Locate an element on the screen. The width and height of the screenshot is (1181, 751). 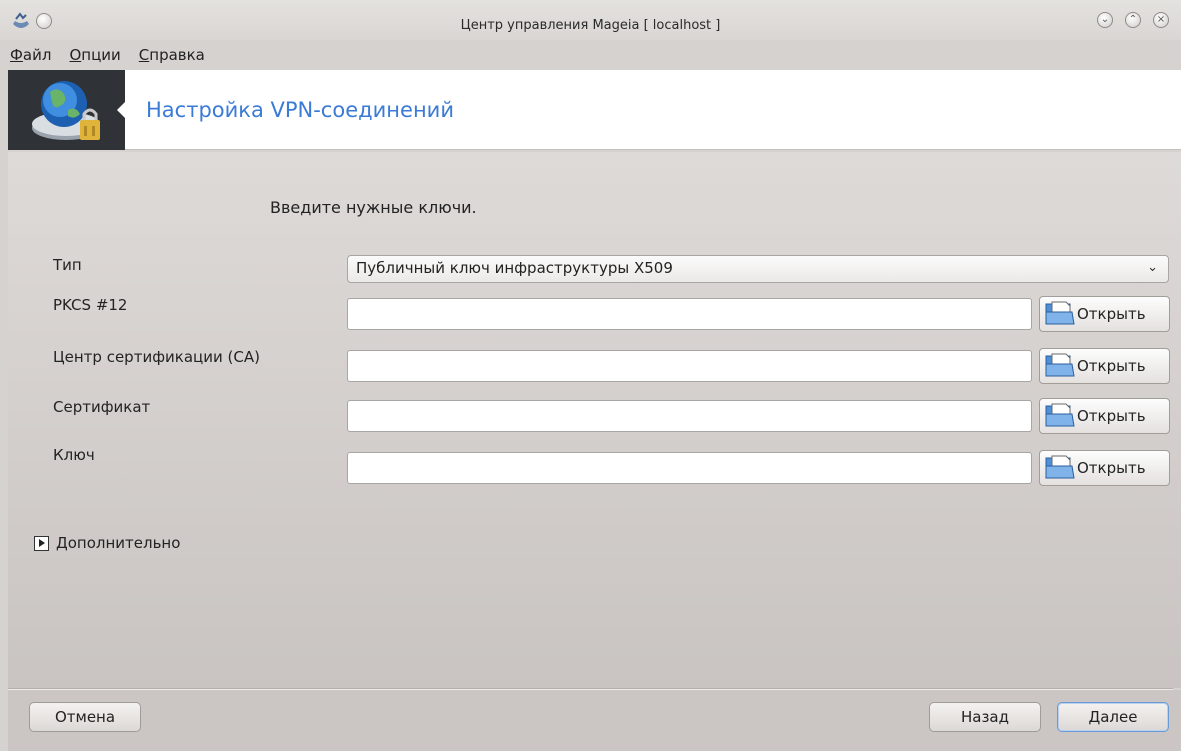
certificate-open-label: Открыть is located at coordinates (1111, 416).